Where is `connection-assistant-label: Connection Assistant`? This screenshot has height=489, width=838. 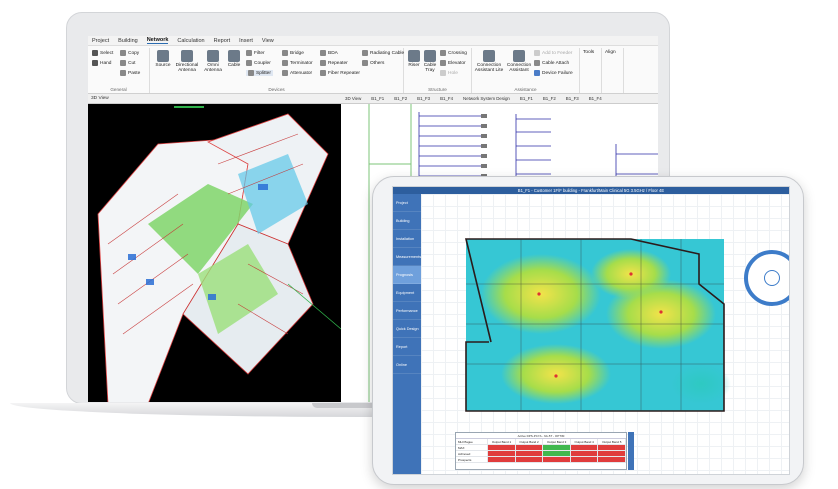 connection-assistant-label: Connection Assistant is located at coordinates (519, 68).